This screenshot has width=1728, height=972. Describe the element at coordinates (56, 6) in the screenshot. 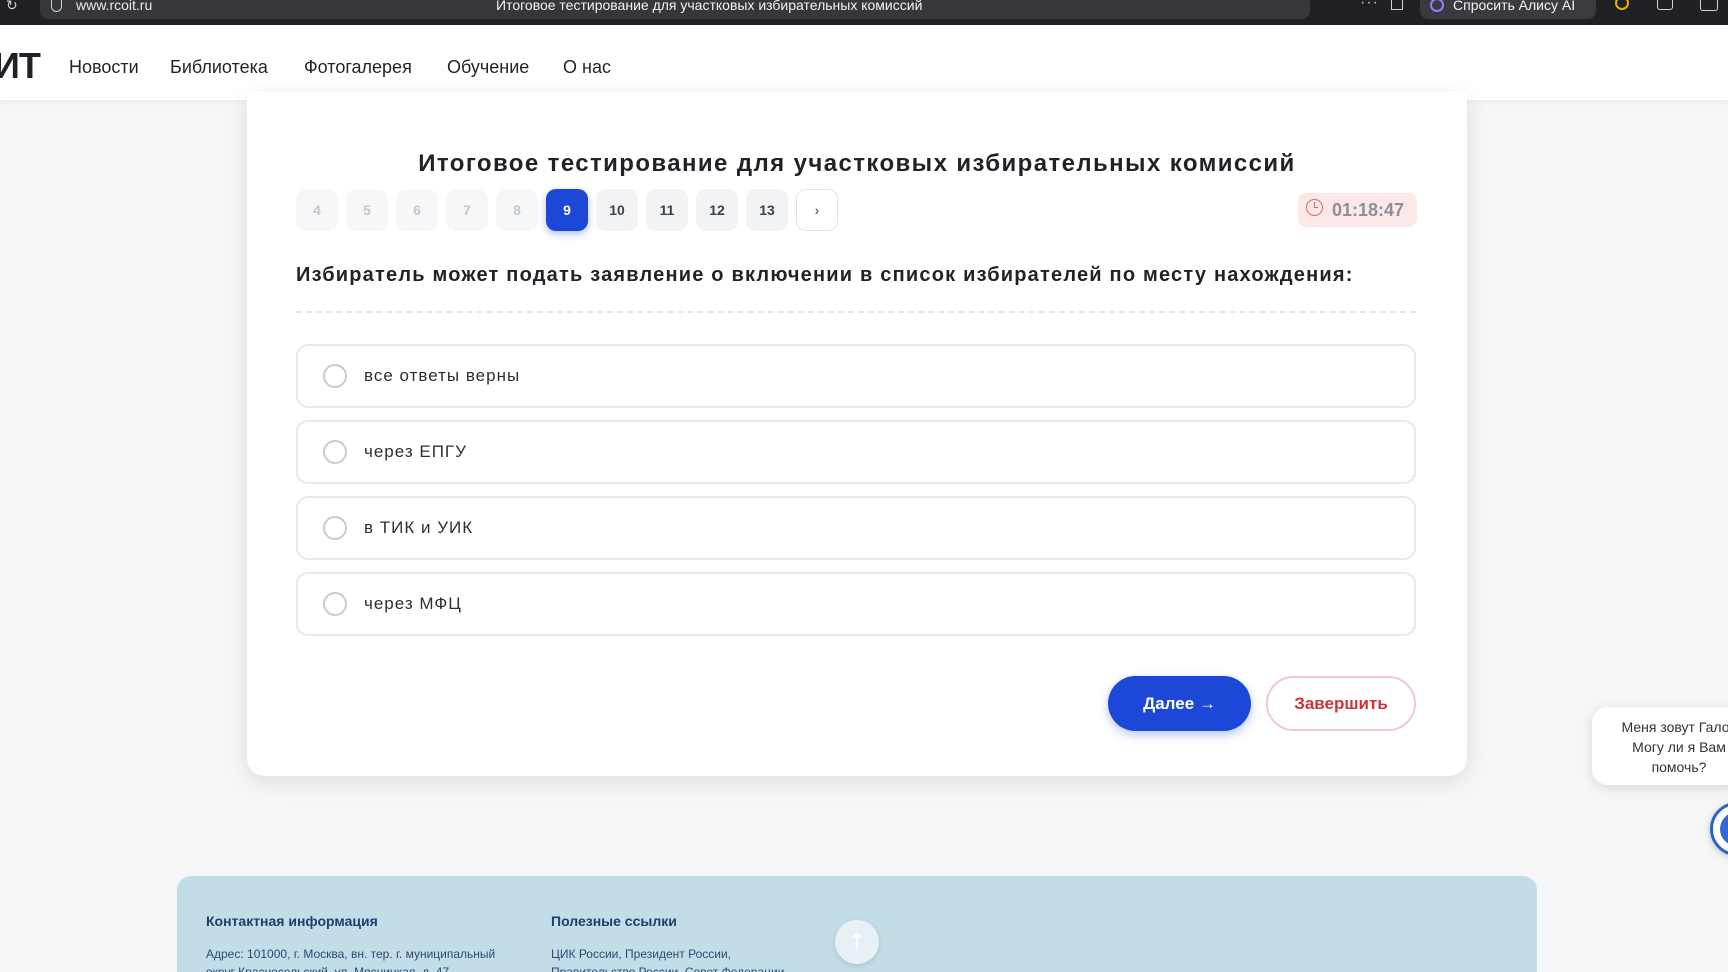

I see `shield-icon` at that location.